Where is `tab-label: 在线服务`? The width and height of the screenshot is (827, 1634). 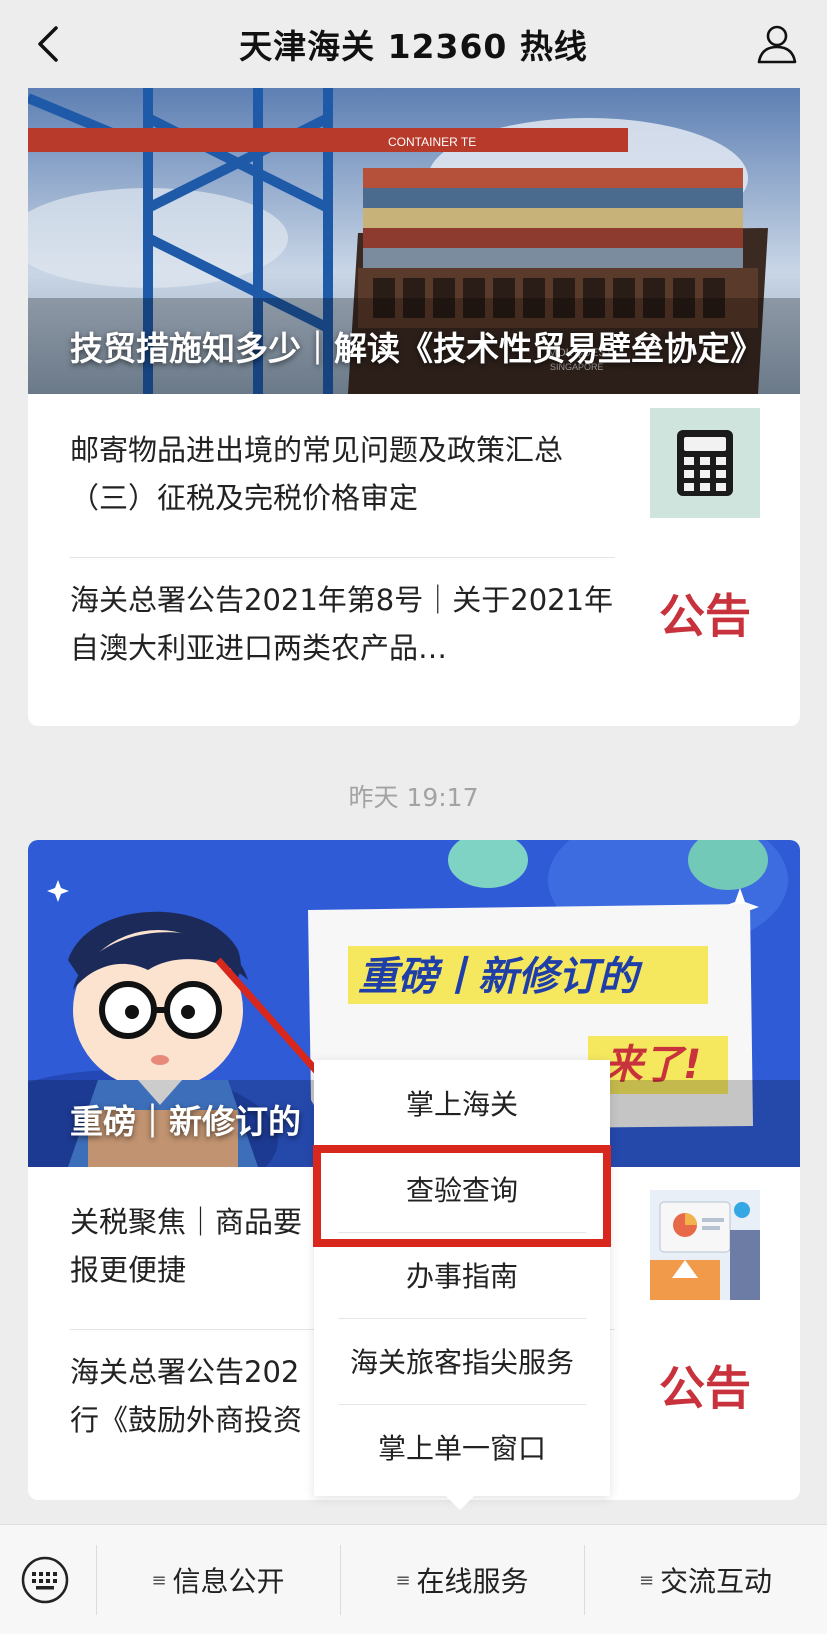 tab-label: 在线服务 is located at coordinates (472, 1581).